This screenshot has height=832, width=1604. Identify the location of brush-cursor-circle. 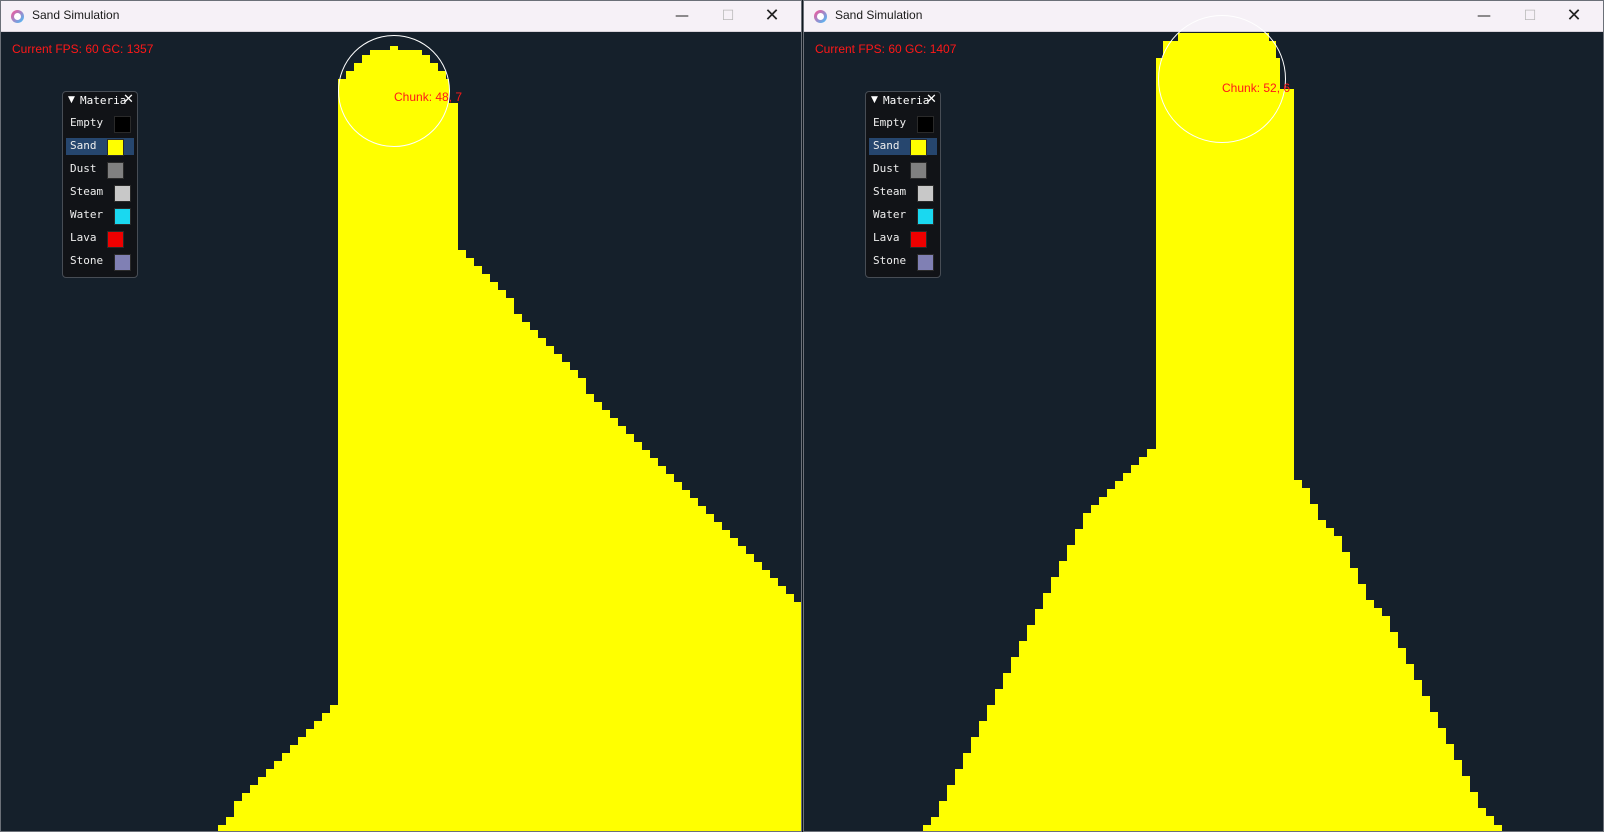
(1222, 79).